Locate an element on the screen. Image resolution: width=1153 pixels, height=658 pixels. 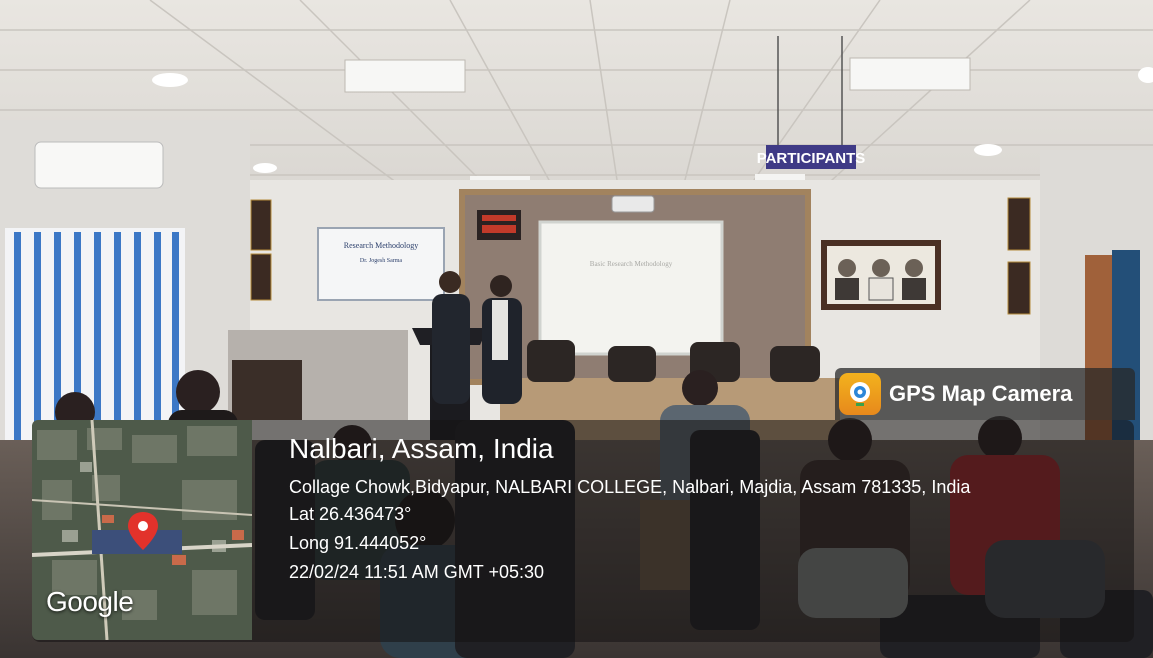
app-name: GPS Map Camera is located at coordinates (981, 393).